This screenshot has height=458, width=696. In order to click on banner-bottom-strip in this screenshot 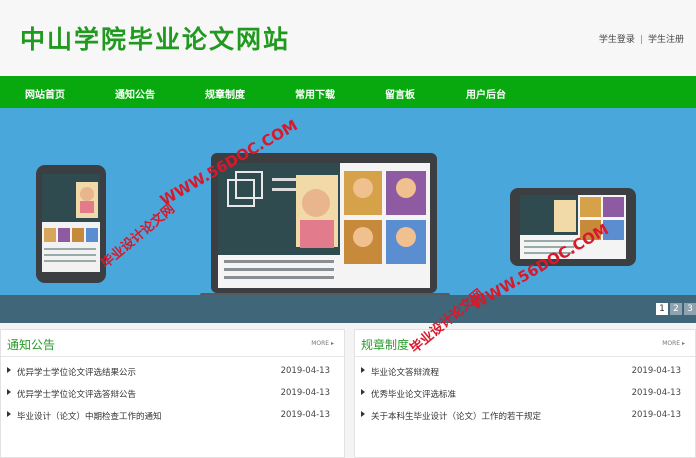, I will do `click(348, 309)`.